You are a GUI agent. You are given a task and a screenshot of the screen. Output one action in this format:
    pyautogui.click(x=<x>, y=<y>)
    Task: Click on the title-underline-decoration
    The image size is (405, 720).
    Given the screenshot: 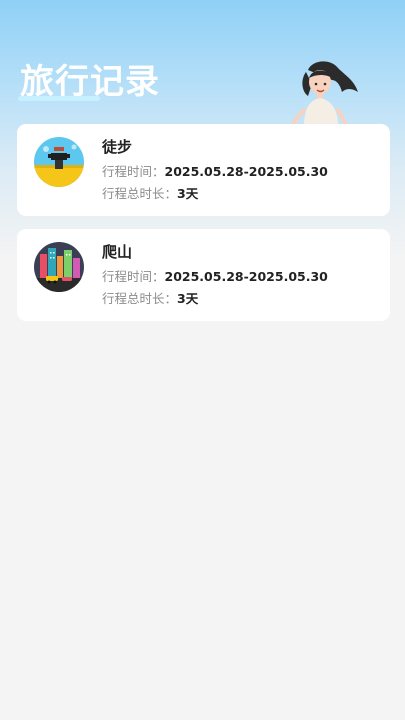 What is the action you would take?
    pyautogui.click(x=59, y=98)
    